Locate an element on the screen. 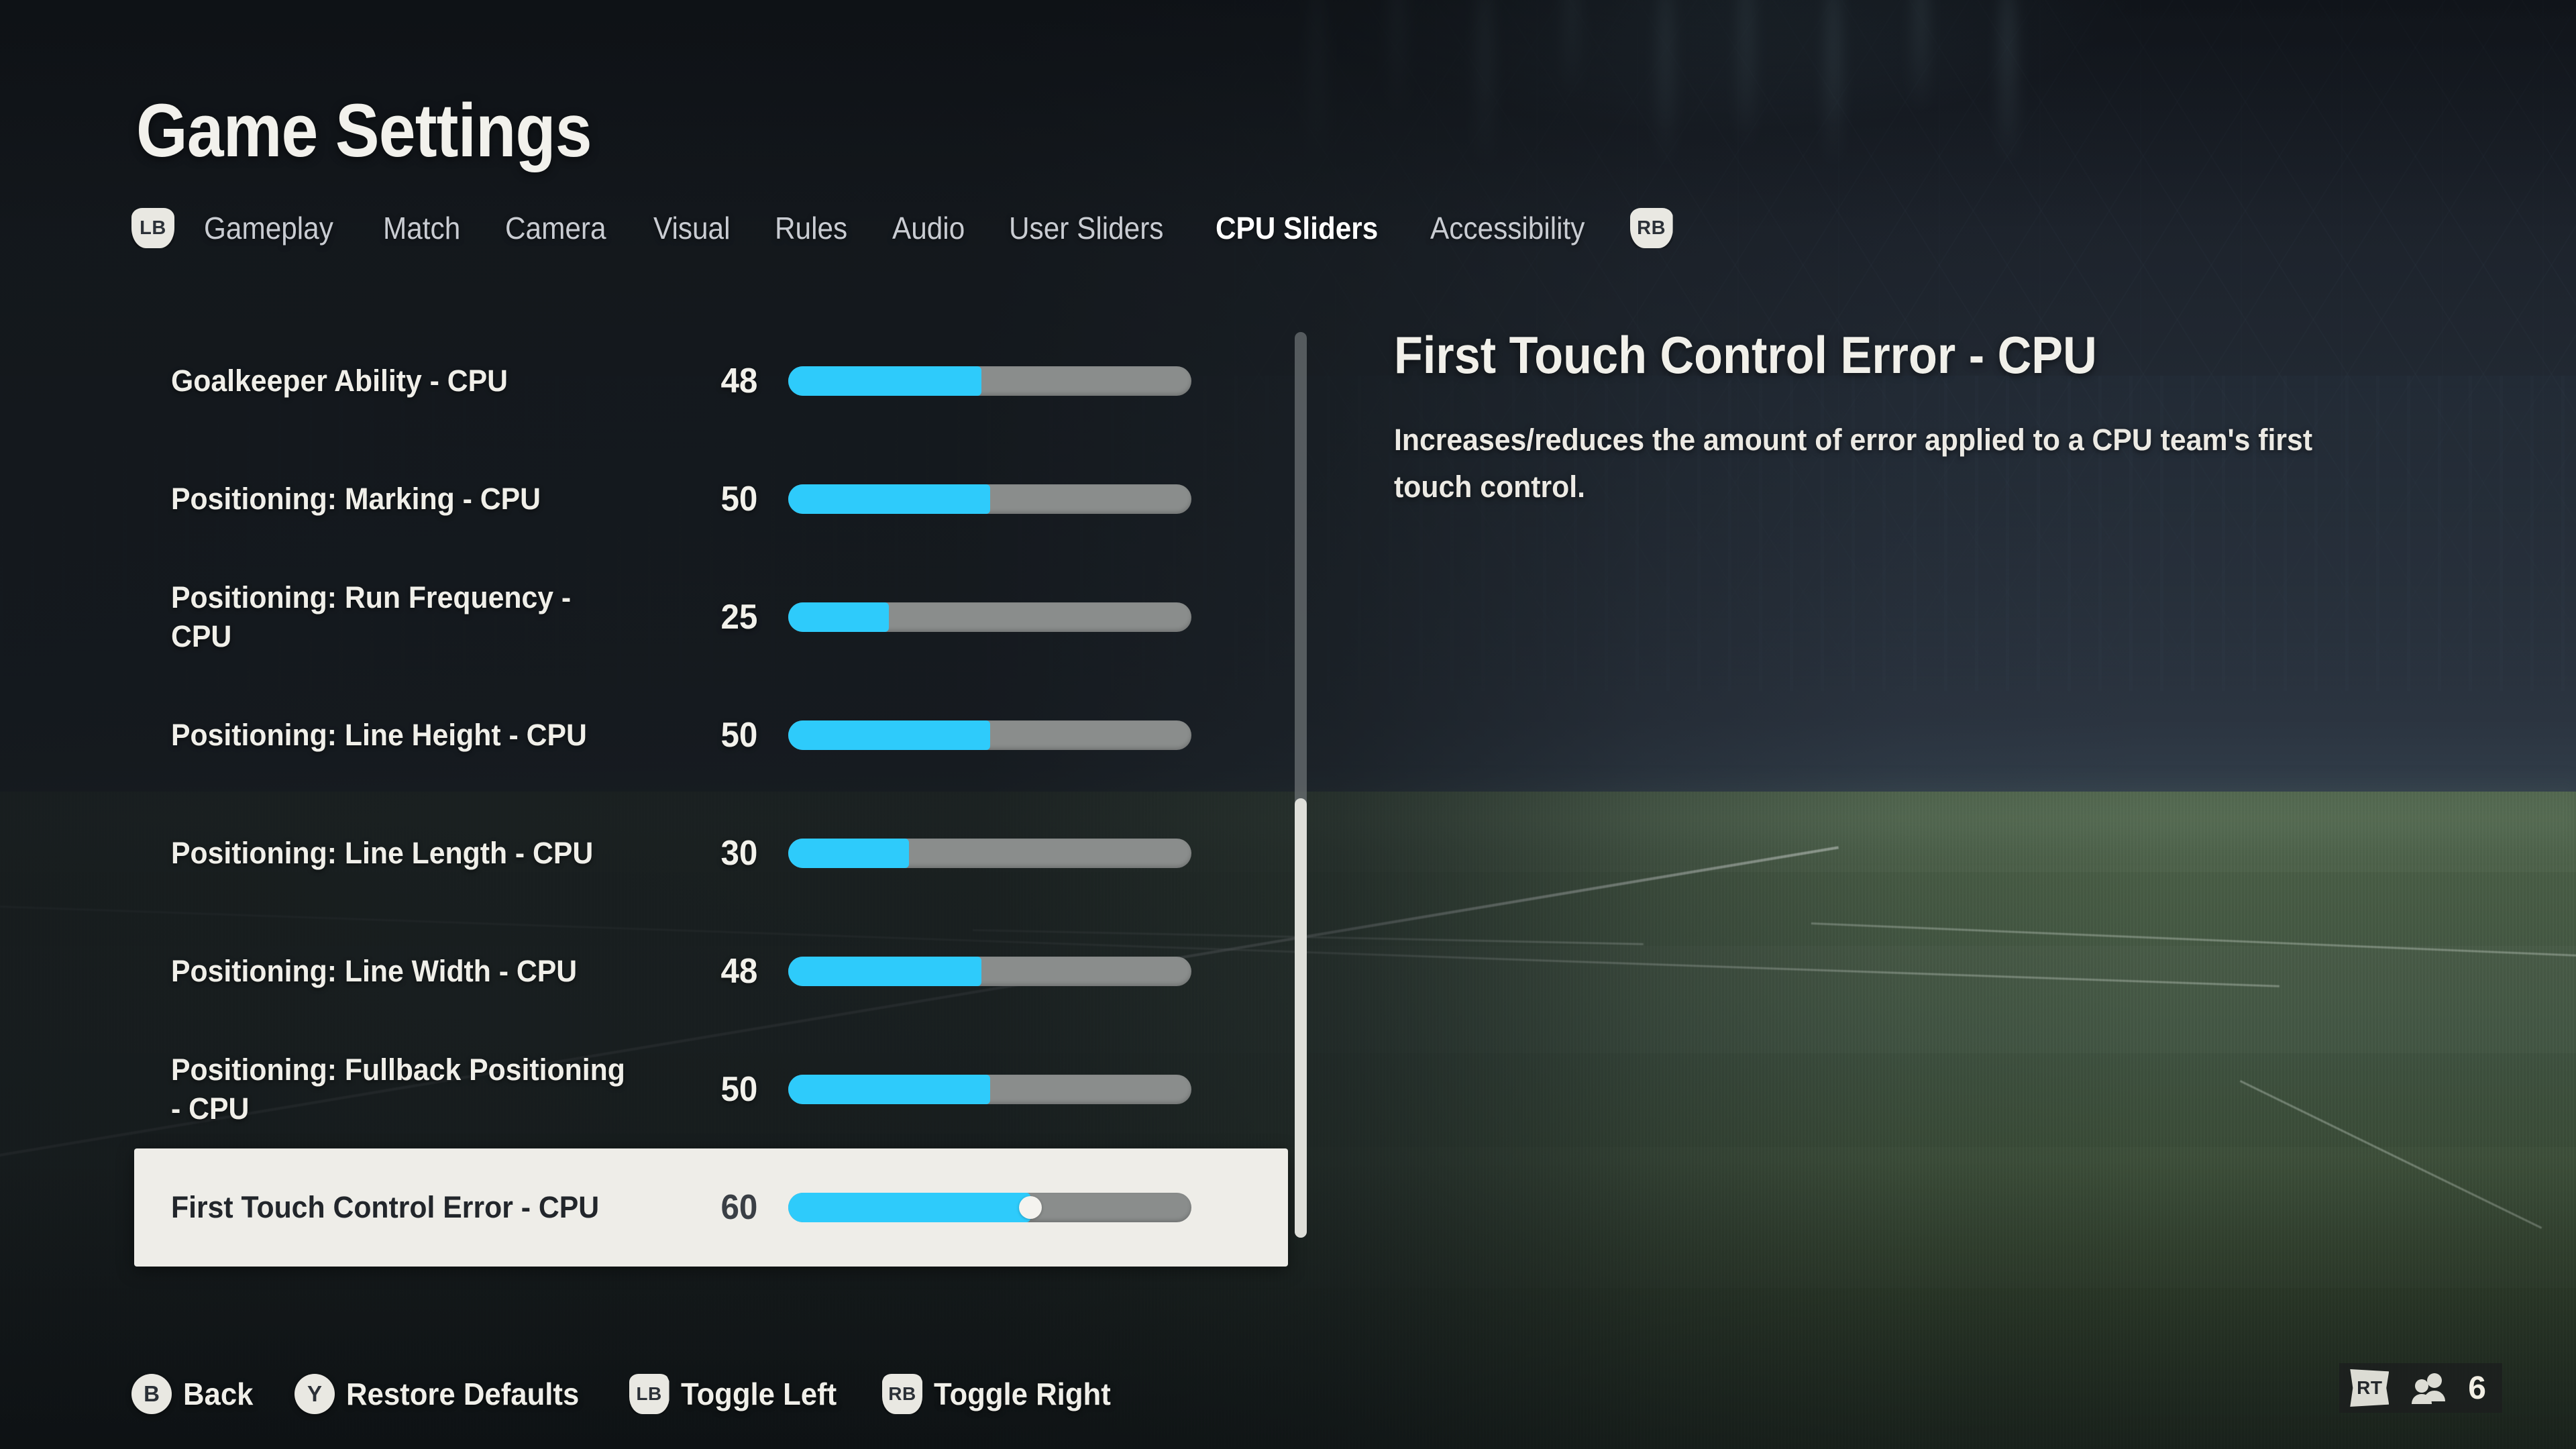 The height and width of the screenshot is (1449, 2576). hint-label: Toggle Left is located at coordinates (758, 1394).